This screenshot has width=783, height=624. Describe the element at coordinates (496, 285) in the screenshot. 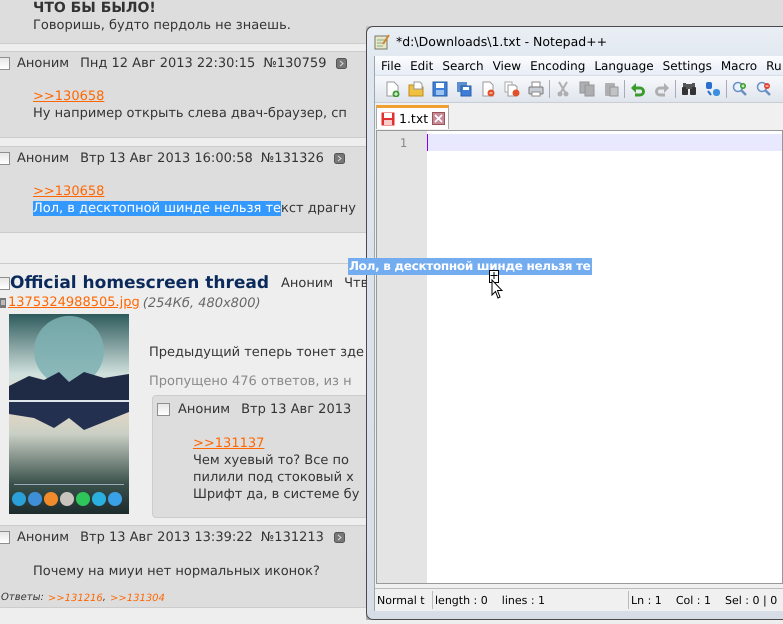

I see `drag-cursor-icon` at that location.